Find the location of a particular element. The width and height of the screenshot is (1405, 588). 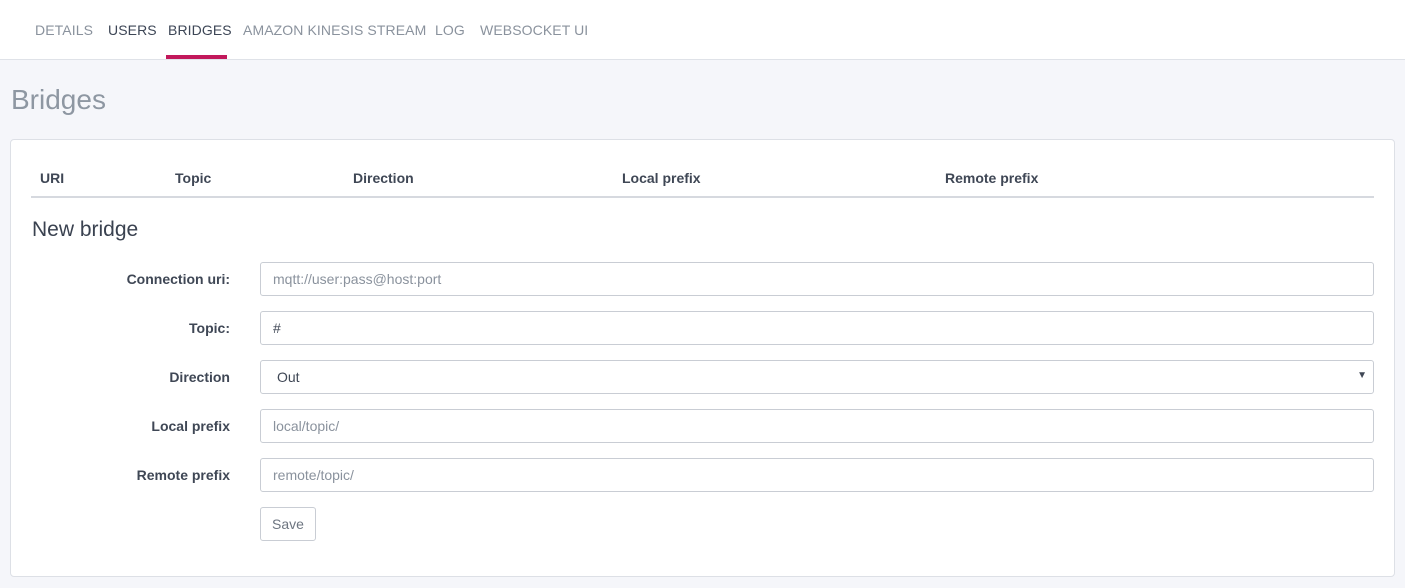

tab-bridges: BRIDGES is located at coordinates (200, 30).